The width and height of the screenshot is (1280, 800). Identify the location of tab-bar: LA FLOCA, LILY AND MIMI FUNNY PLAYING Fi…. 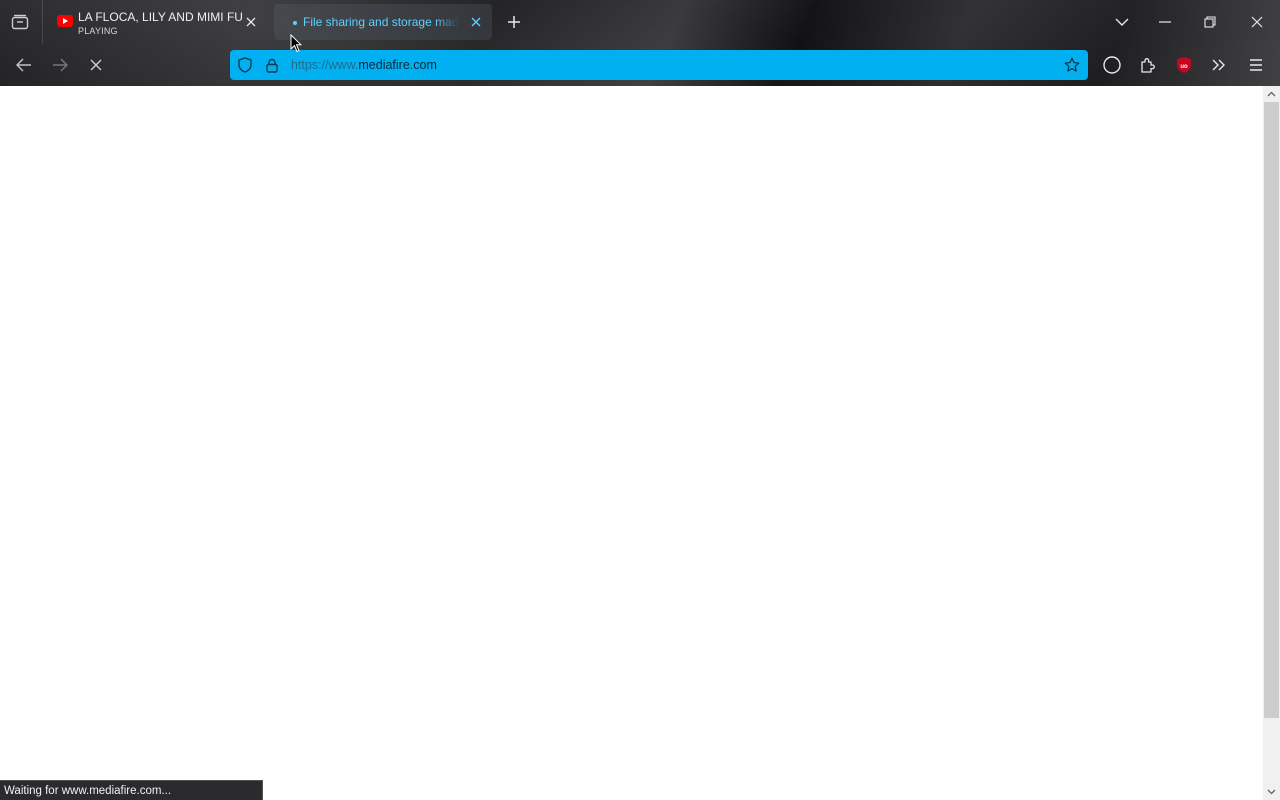
(640, 22).